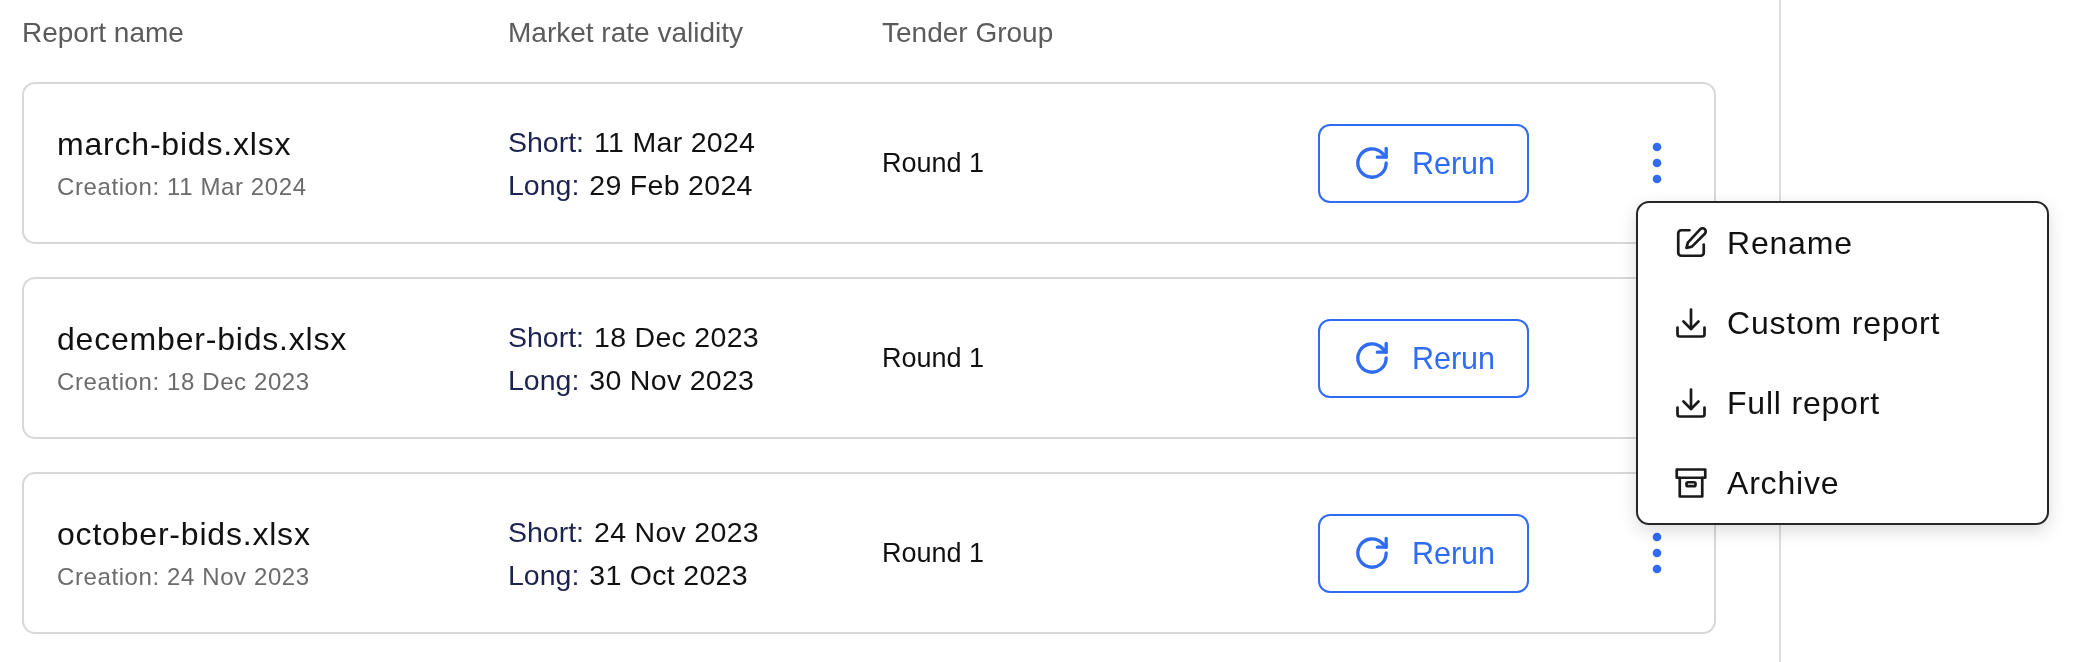 The height and width of the screenshot is (662, 2074). Describe the element at coordinates (184, 534) in the screenshot. I see `file-name: october-bids.xlsx` at that location.